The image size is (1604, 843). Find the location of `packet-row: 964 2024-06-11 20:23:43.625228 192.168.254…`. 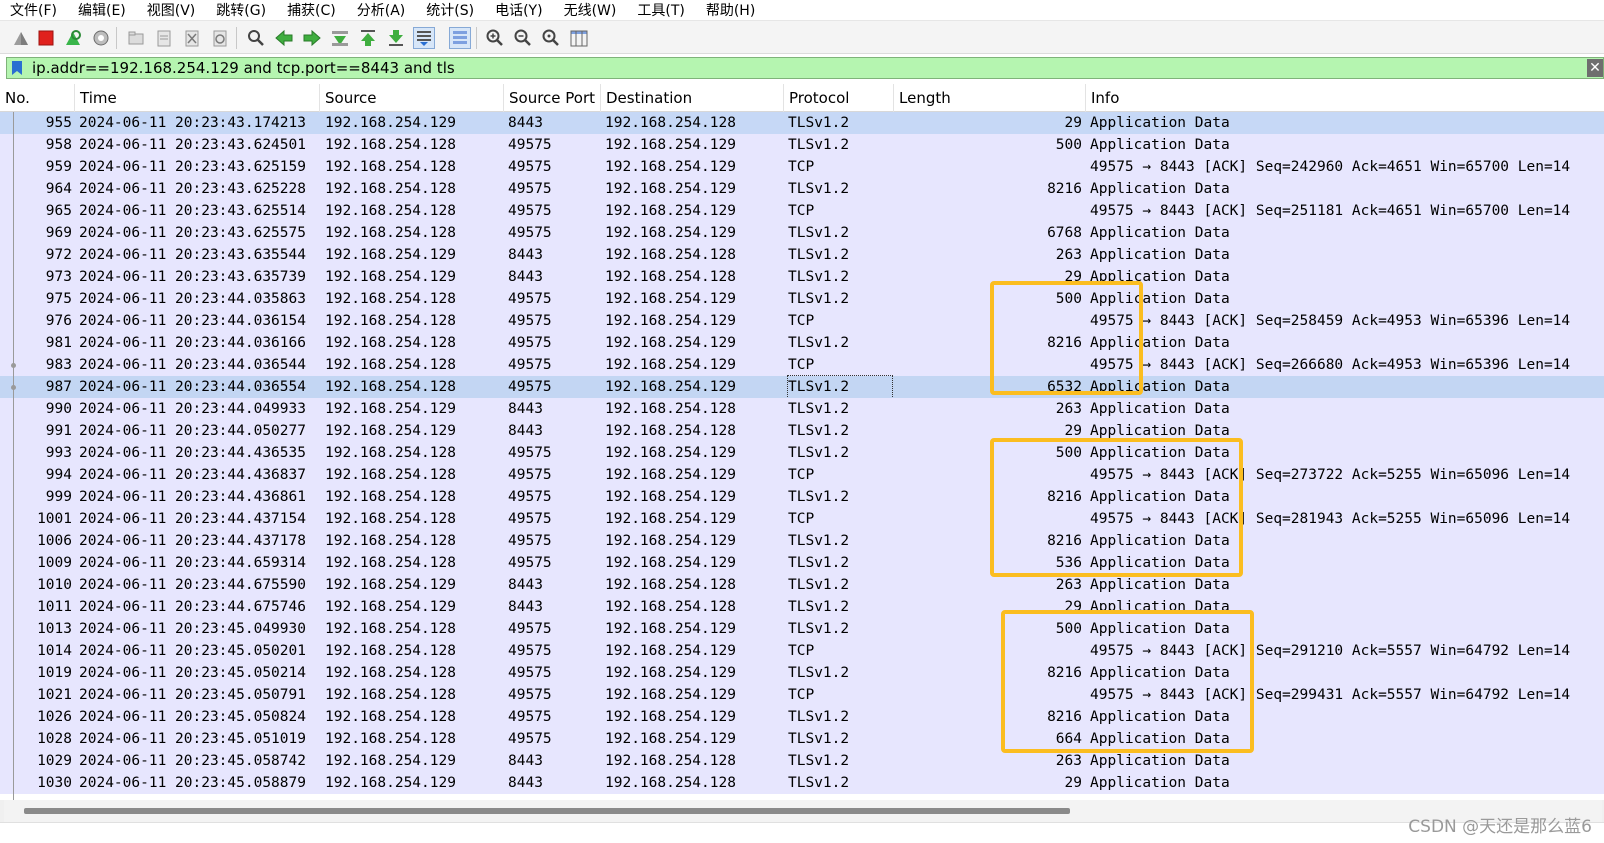

packet-row: 964 2024-06-11 20:23:43.625228 192.168.254… is located at coordinates (802, 189).